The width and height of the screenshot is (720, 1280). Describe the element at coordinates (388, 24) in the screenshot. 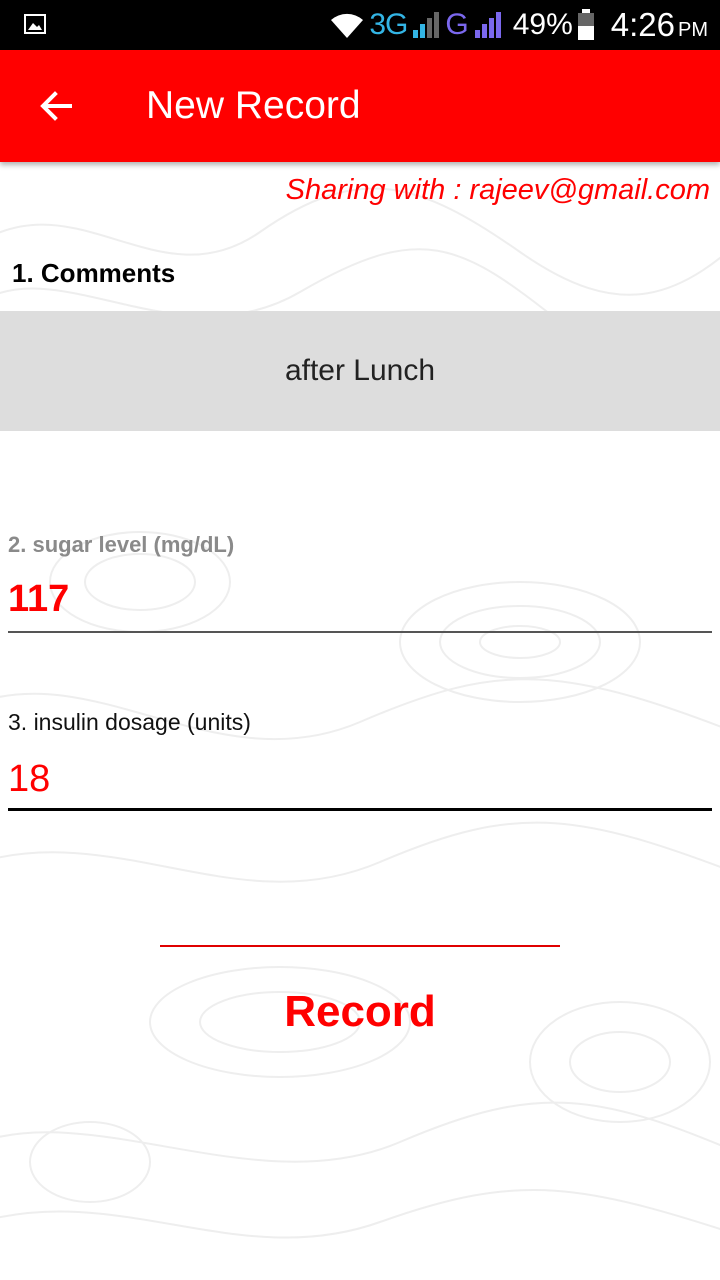

I see `network-3g-label: 3G` at that location.